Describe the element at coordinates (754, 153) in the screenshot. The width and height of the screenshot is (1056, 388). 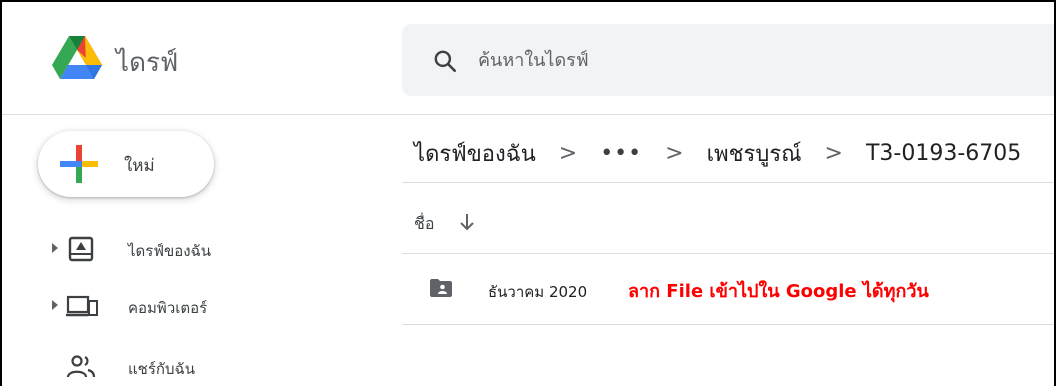
I see `breadcrumb-item-folder: เพชรบูรณ์` at that location.